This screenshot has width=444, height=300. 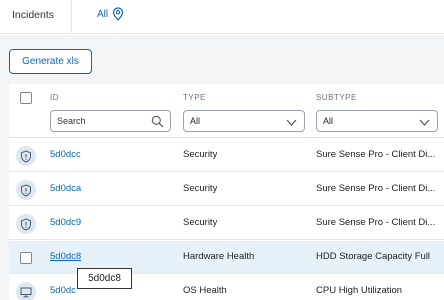 I want to click on type-select: All, so click(x=244, y=121).